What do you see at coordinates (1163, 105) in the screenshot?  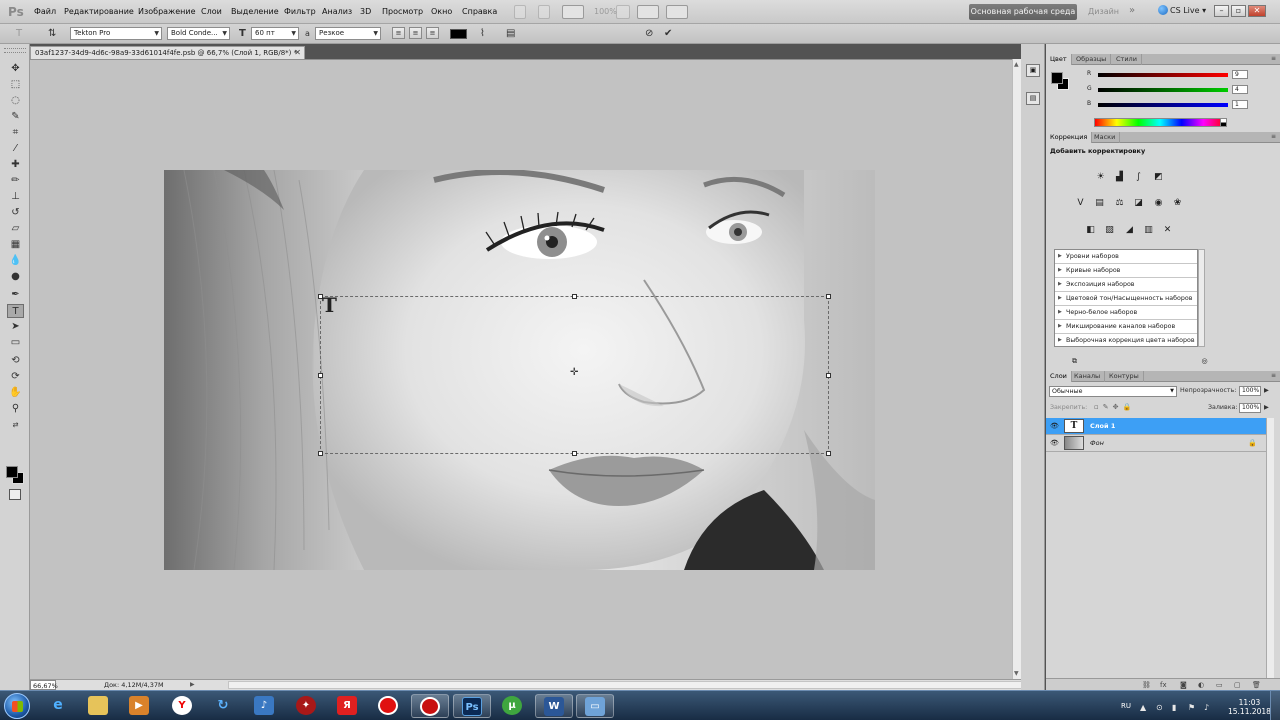 I see `blue-slider` at bounding box center [1163, 105].